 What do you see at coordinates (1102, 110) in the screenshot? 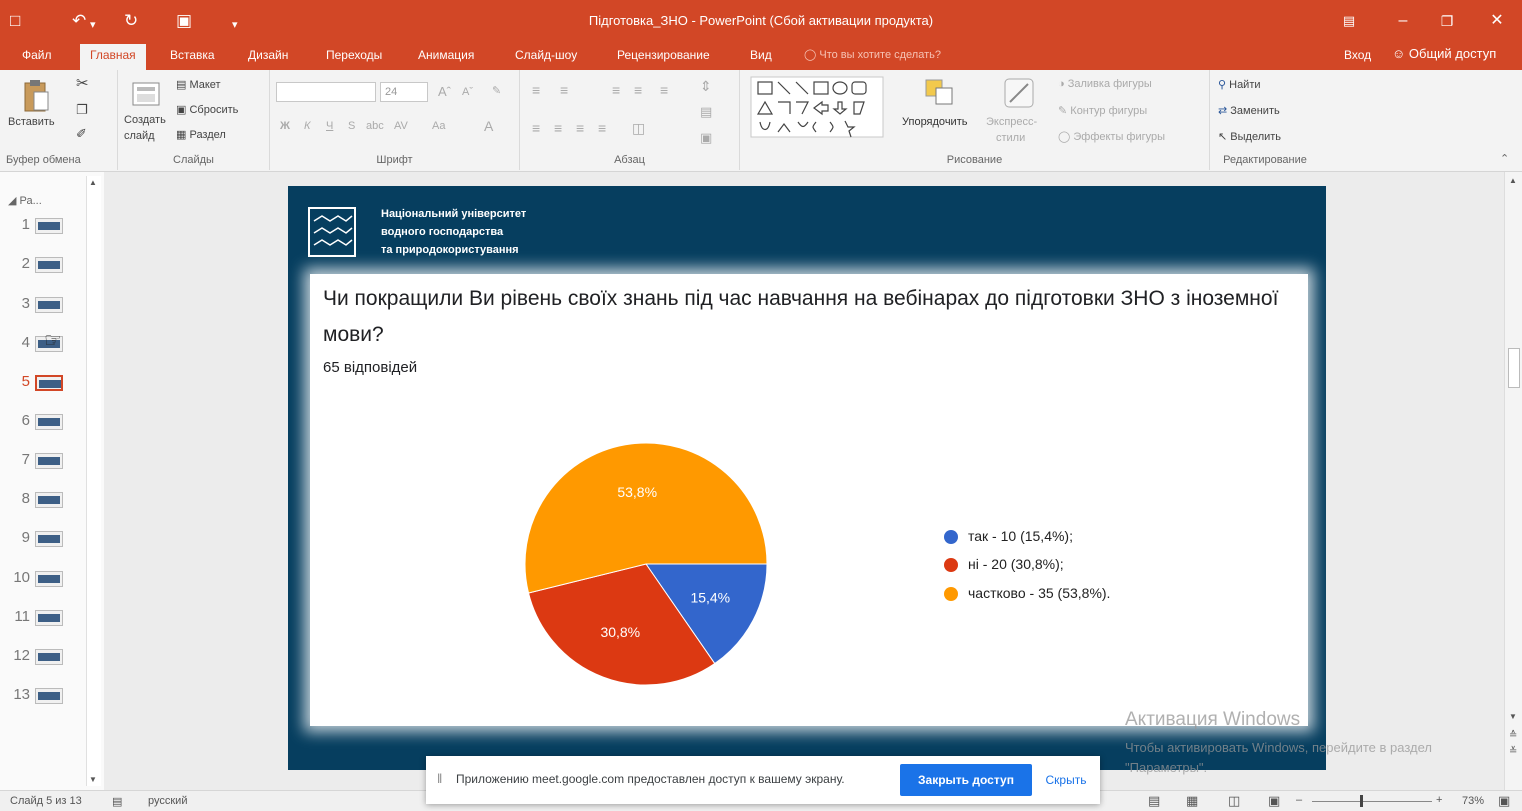
I see `shape-outline-button: ✎ Контур фигуры` at bounding box center [1102, 110].